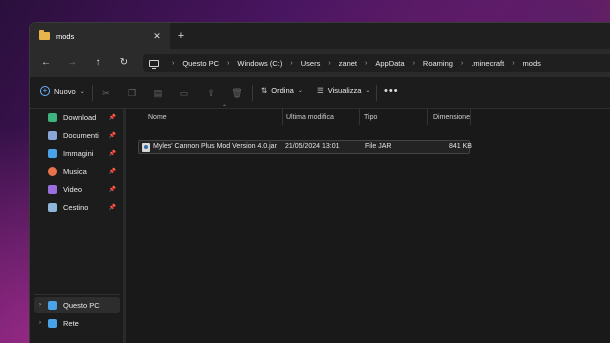 The image size is (610, 343). What do you see at coordinates (320, 90) in the screenshot?
I see `view-icon: ☰` at bounding box center [320, 90].